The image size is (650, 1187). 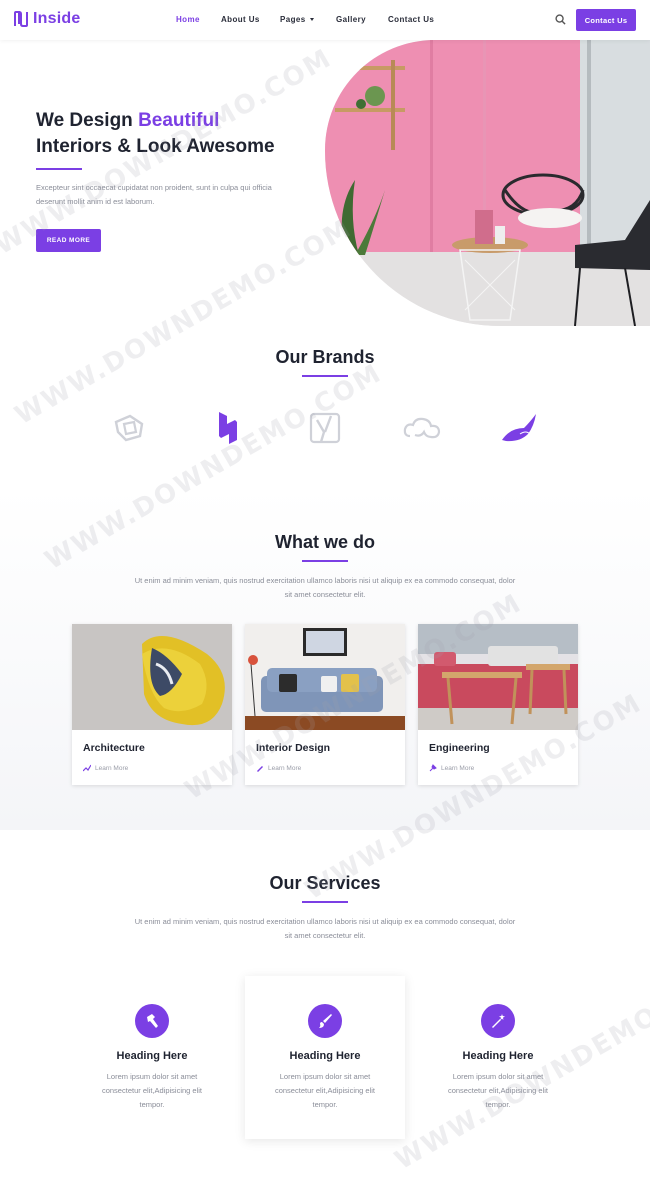 What do you see at coordinates (351, 19) in the screenshot?
I see `nav-gallery: Gallery` at bounding box center [351, 19].